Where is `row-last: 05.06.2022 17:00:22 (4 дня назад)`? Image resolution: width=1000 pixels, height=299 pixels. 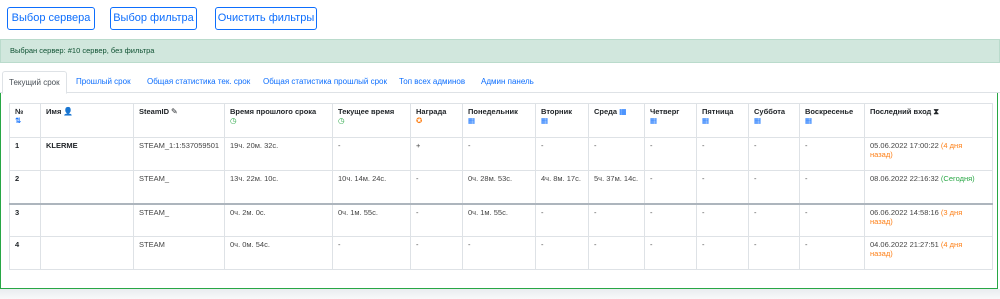
row-last: 05.06.2022 17:00:22 (4 дня назад) is located at coordinates (928, 154).